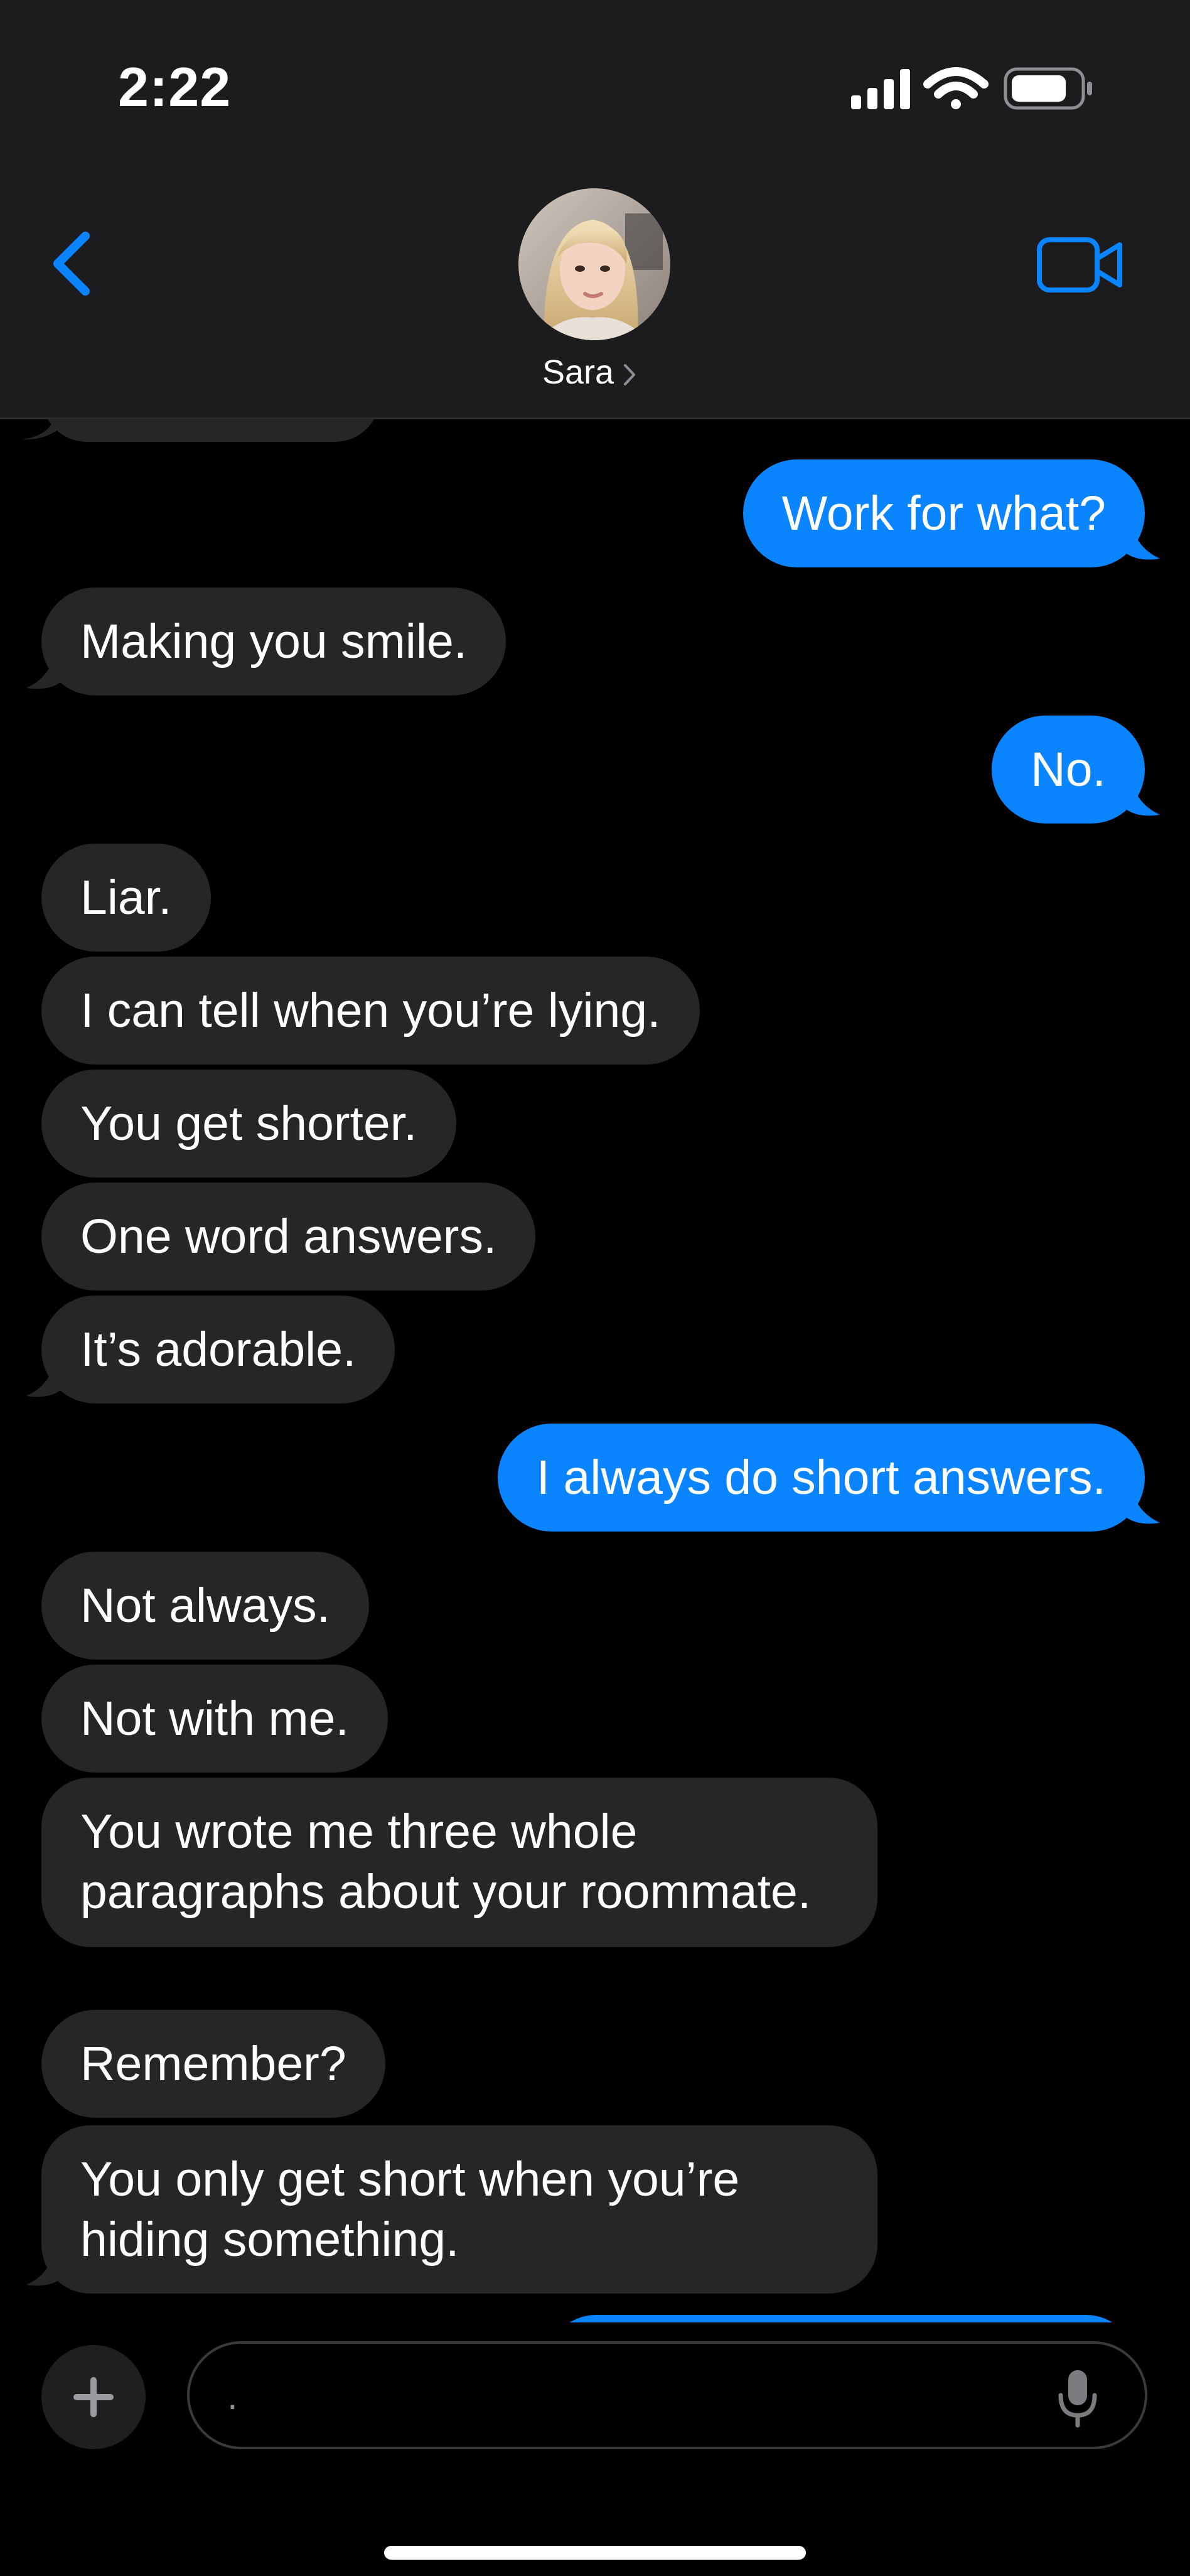 The image size is (1190, 2576). I want to click on message-text: Making you smile., so click(274, 641).